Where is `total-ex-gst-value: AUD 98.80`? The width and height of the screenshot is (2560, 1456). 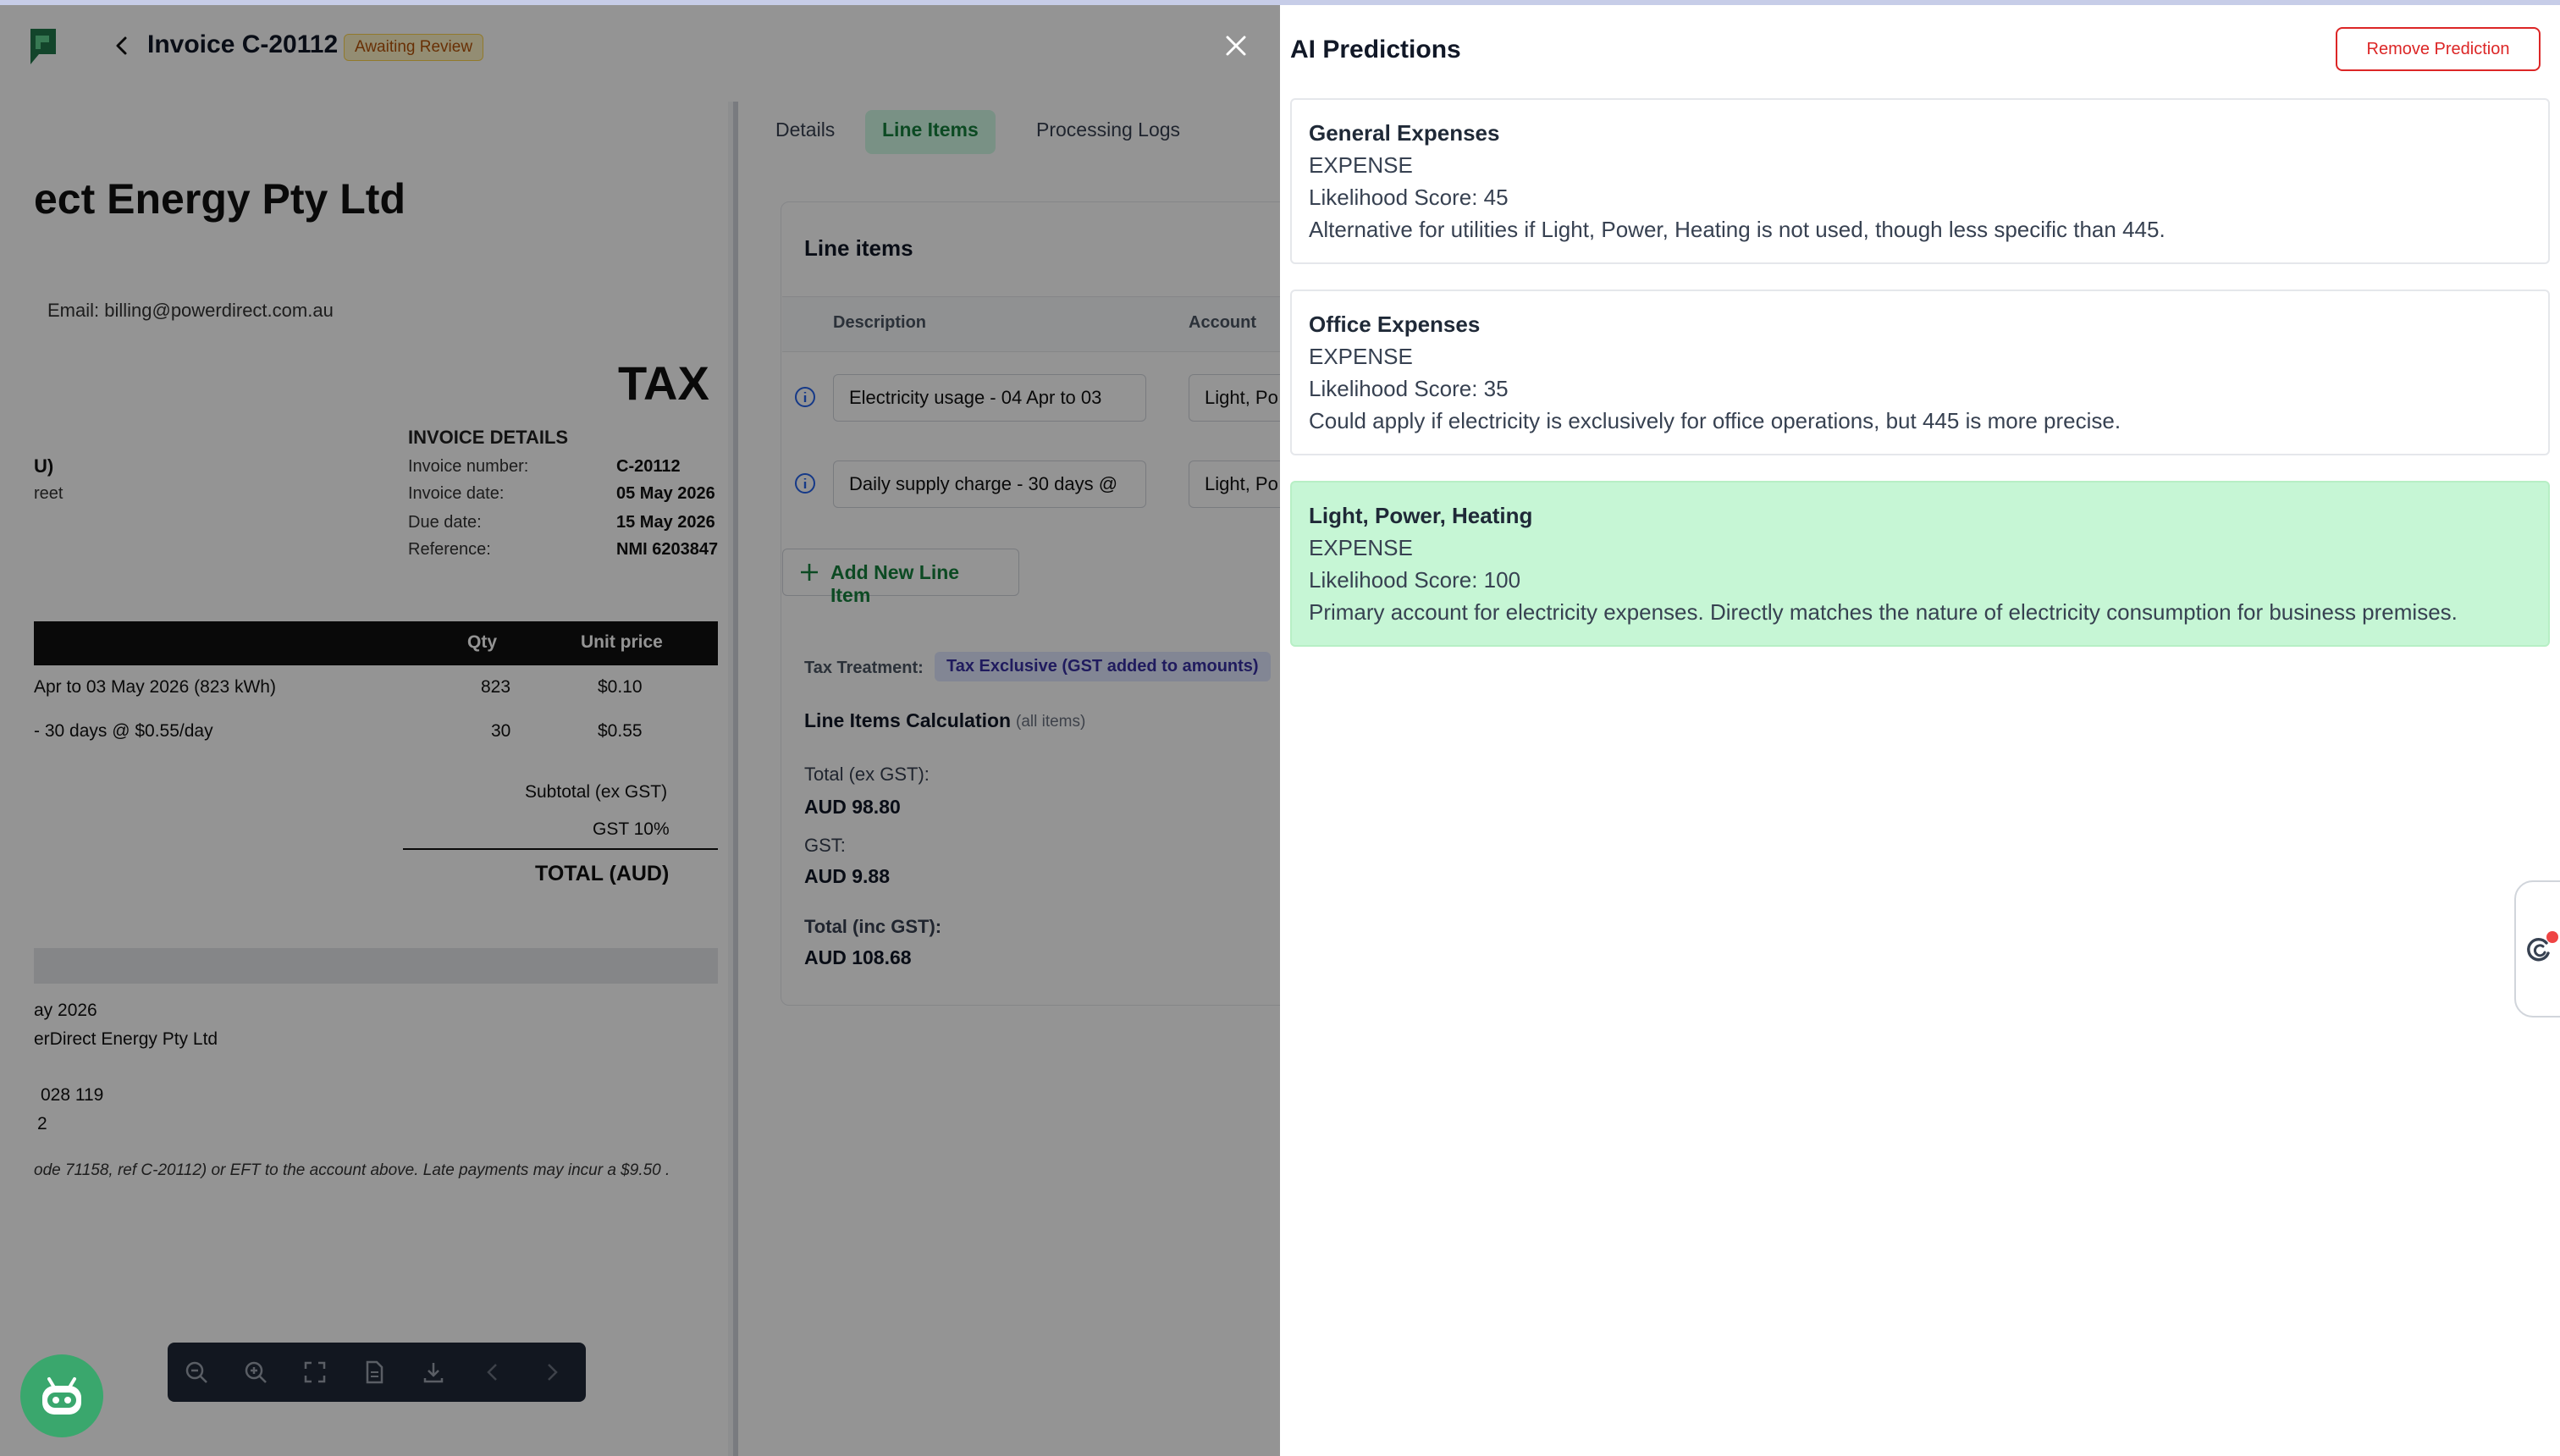
total-ex-gst-value: AUD 98.80 is located at coordinates (852, 807).